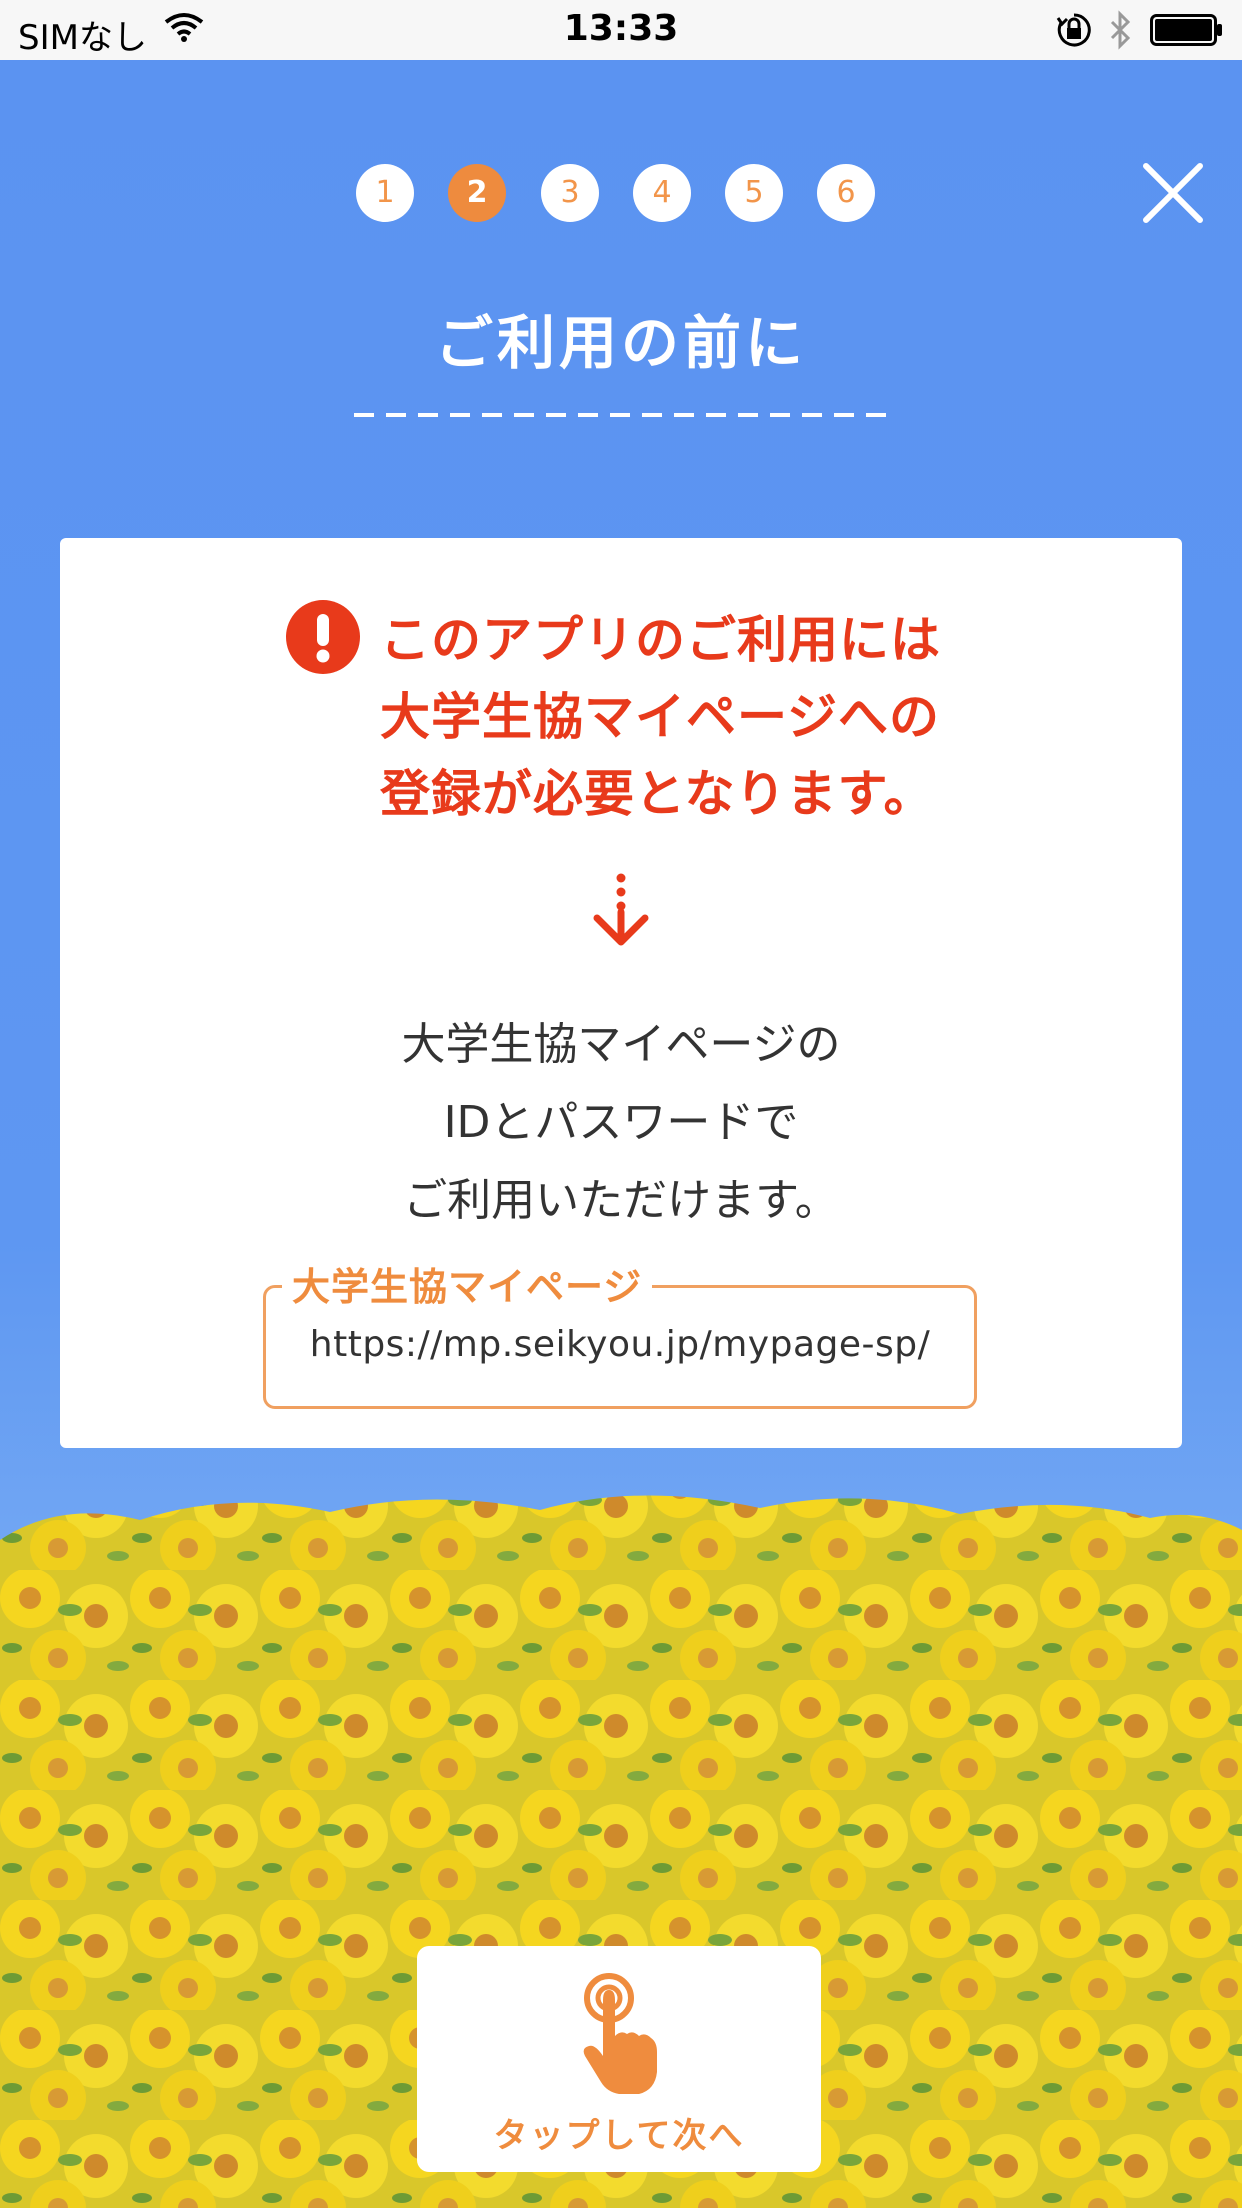  What do you see at coordinates (846, 193) in the screenshot?
I see `step-6: 6` at bounding box center [846, 193].